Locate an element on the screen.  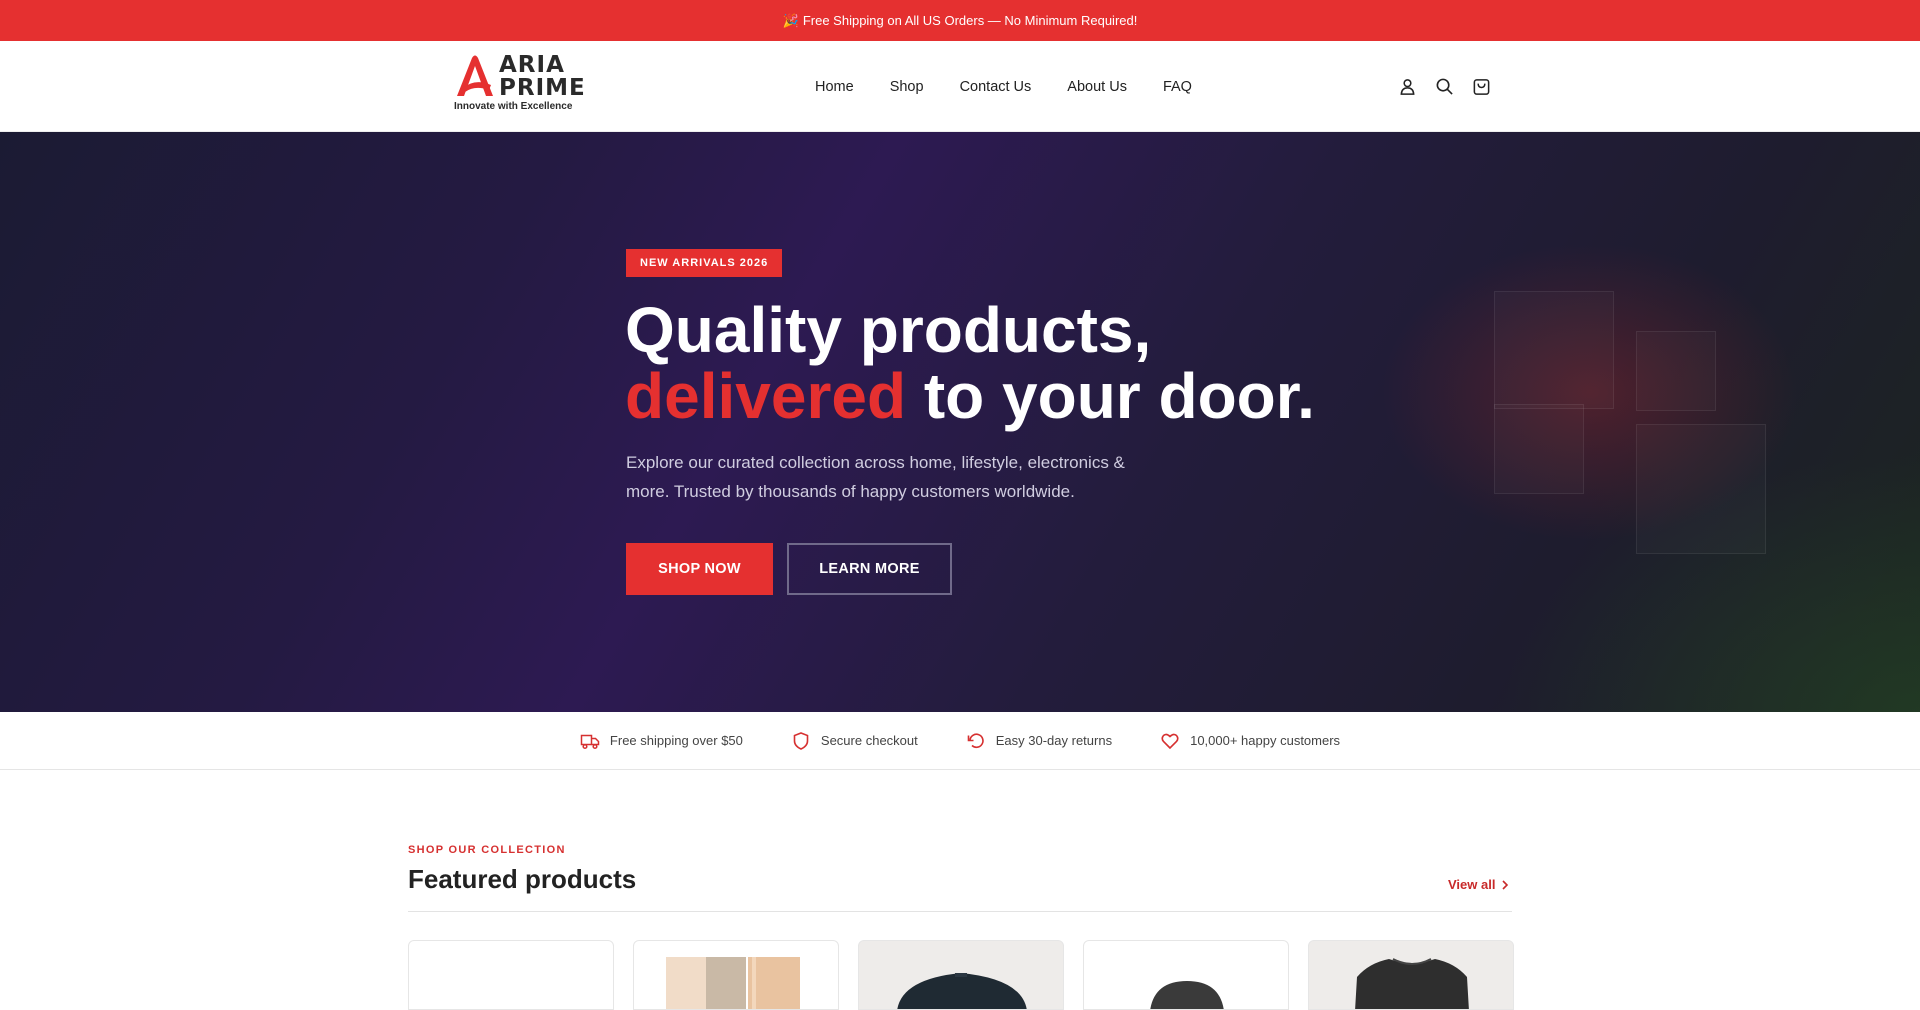
logo-mark-icon is located at coordinates (475, 75).